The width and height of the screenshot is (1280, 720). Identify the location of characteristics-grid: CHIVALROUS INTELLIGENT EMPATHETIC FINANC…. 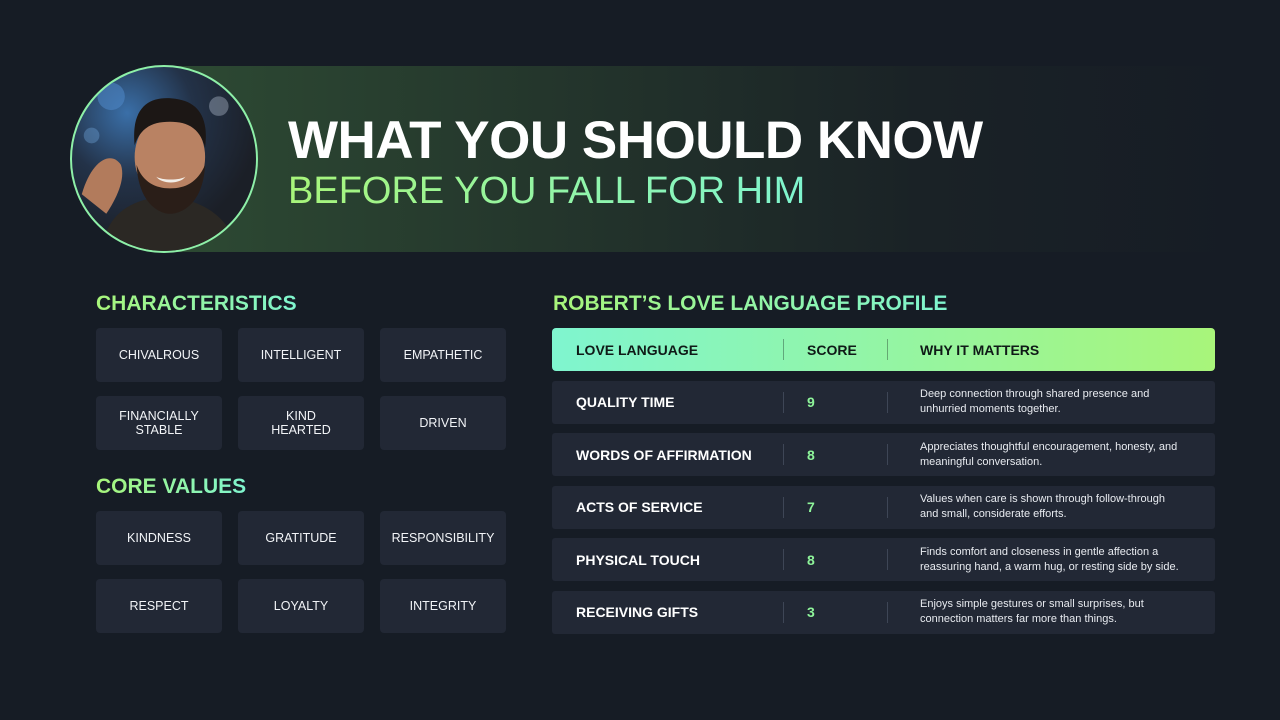
(301, 389).